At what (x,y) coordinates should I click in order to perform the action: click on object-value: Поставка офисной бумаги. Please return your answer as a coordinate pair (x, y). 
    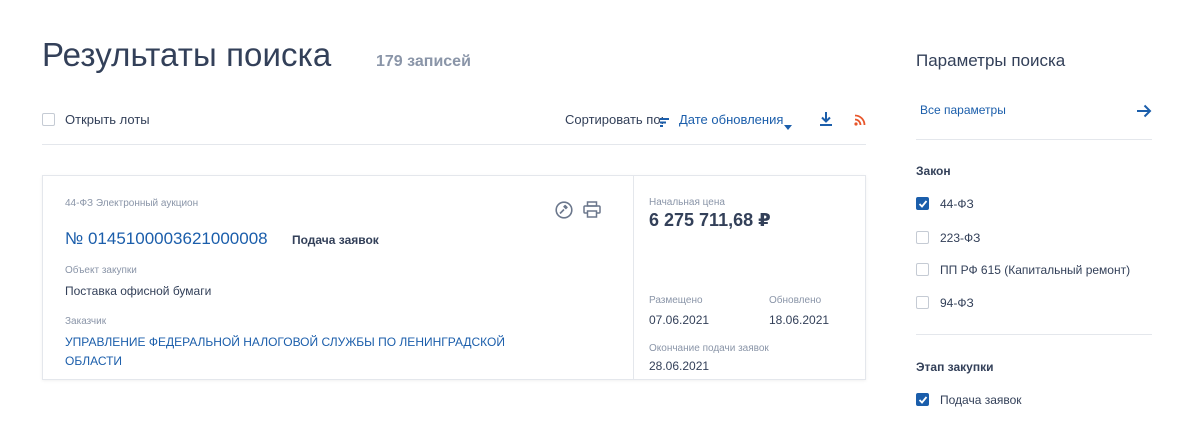
    Looking at the image, I should click on (138, 291).